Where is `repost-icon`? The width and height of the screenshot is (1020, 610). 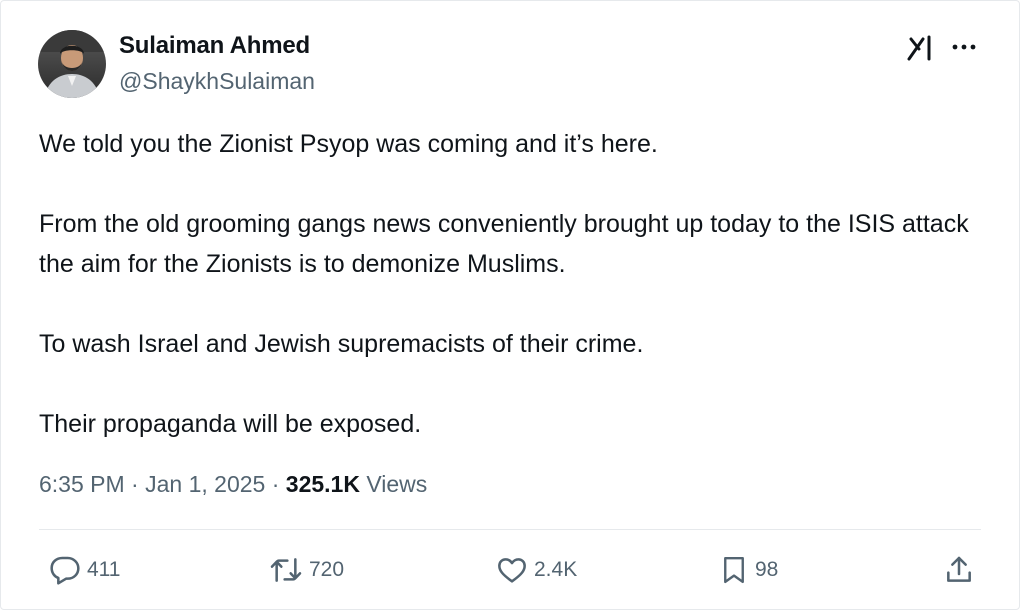
repost-icon is located at coordinates (286, 570).